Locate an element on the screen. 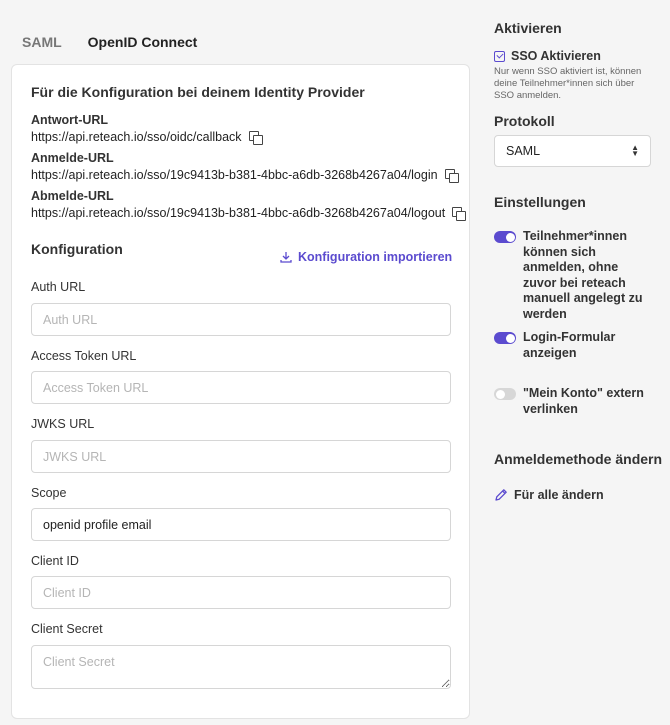 The width and height of the screenshot is (670, 725). protocol-select: SAML ▲ ▼ is located at coordinates (572, 151).